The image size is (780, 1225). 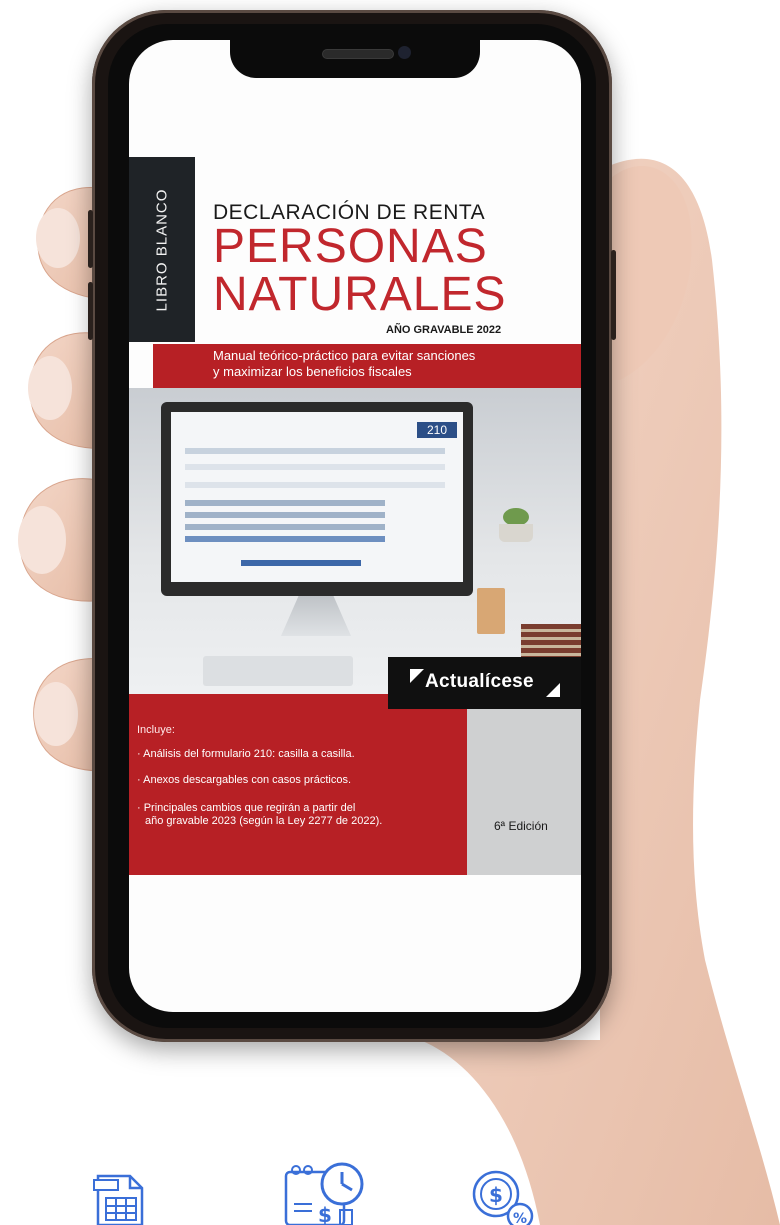 What do you see at coordinates (613, 295) in the screenshot?
I see `power-button` at bounding box center [613, 295].